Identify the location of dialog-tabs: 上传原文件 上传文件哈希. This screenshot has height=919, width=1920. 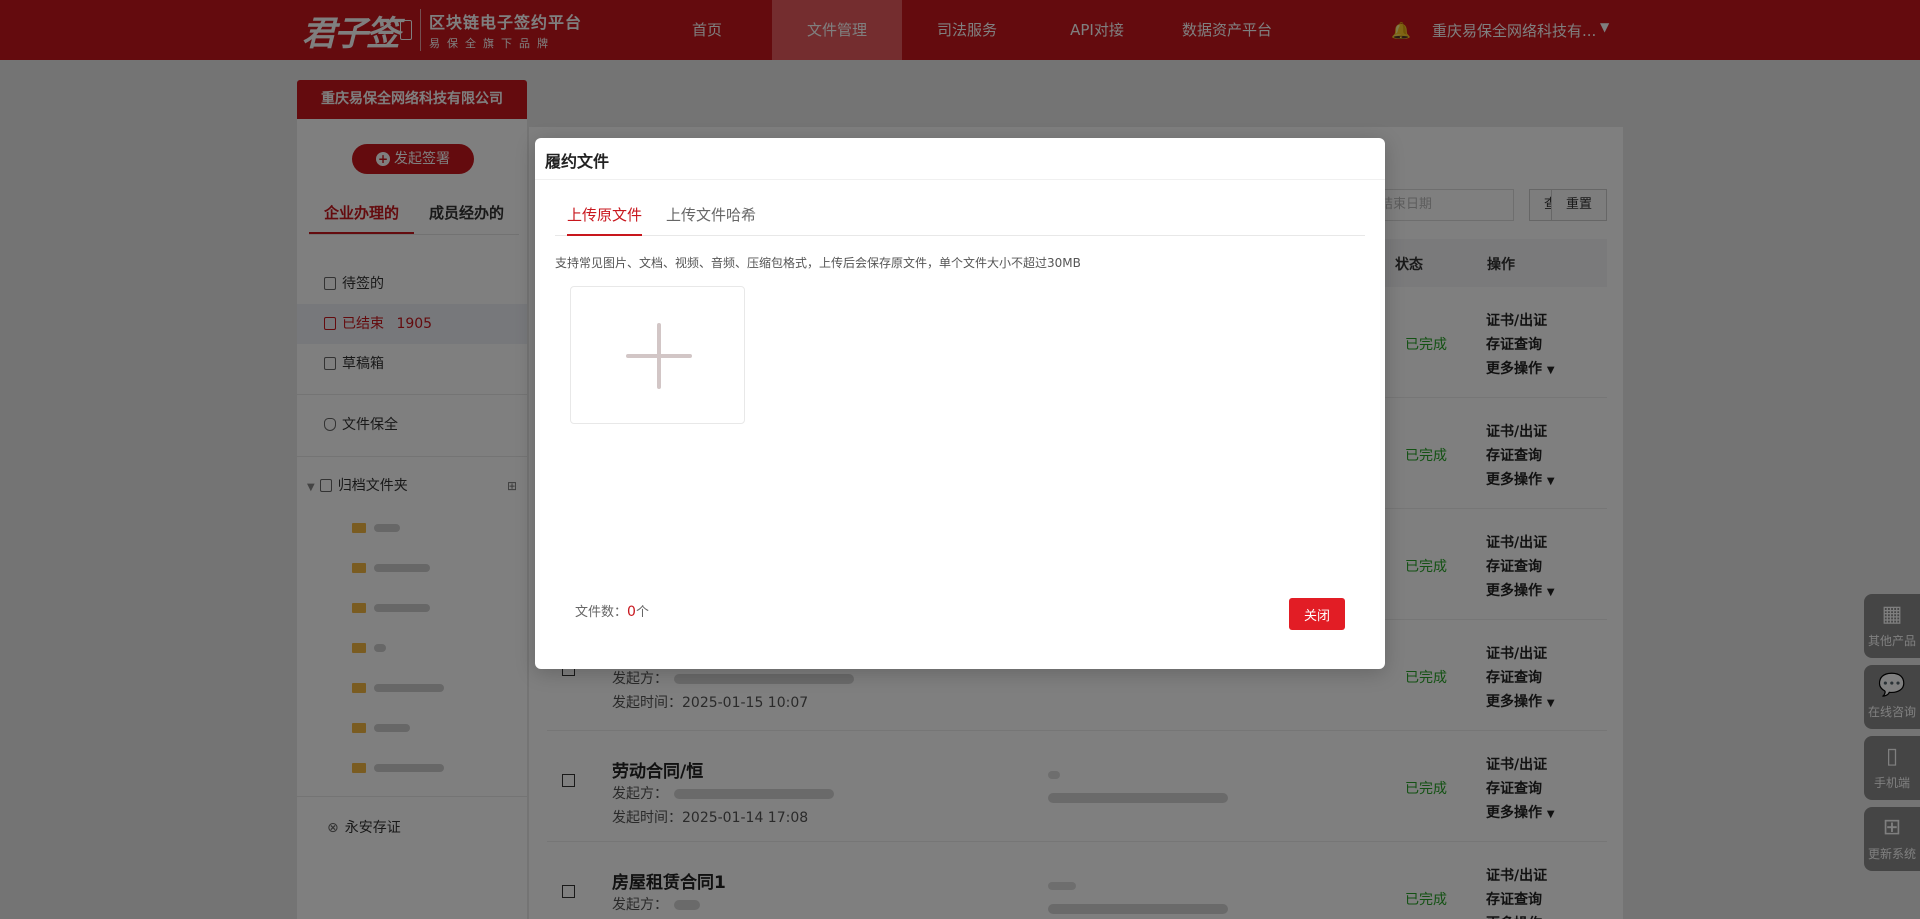
(960, 220).